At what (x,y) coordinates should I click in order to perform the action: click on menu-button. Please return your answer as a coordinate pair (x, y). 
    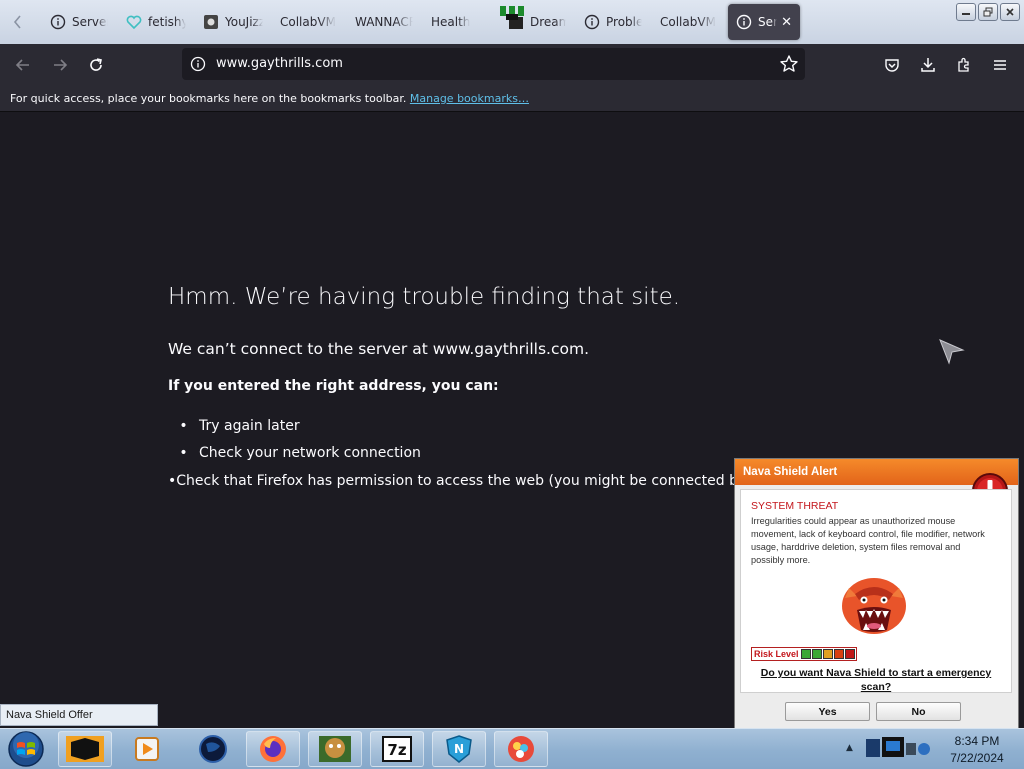
    Looking at the image, I should click on (1000, 65).